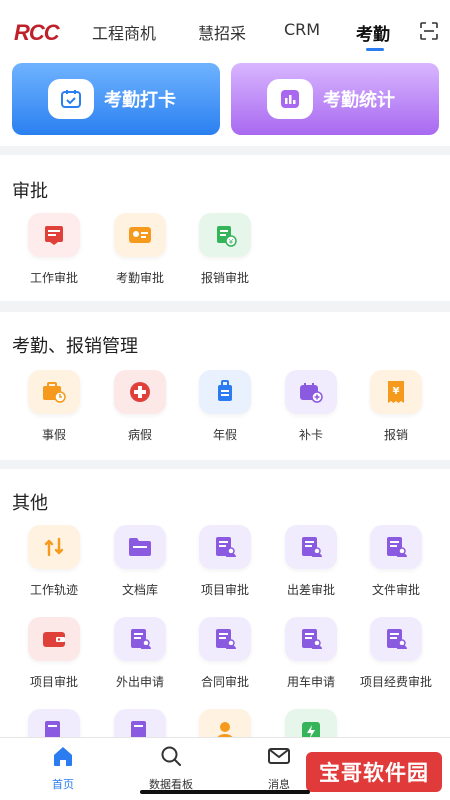 Image resolution: width=450 pixels, height=800 pixels. What do you see at coordinates (375, 49) in the screenshot?
I see `active-tab-indicator` at bounding box center [375, 49].